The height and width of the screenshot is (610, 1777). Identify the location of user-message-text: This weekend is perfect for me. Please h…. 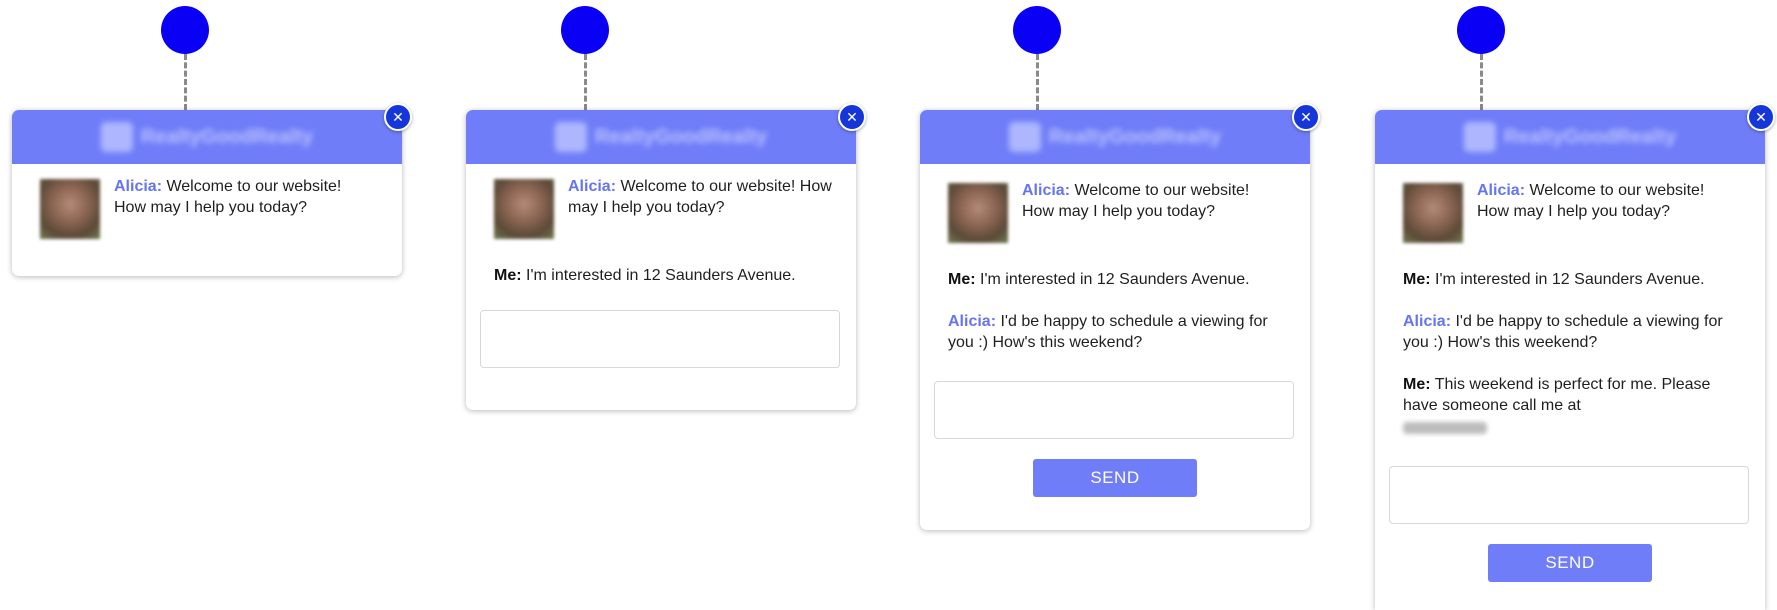
(1557, 395).